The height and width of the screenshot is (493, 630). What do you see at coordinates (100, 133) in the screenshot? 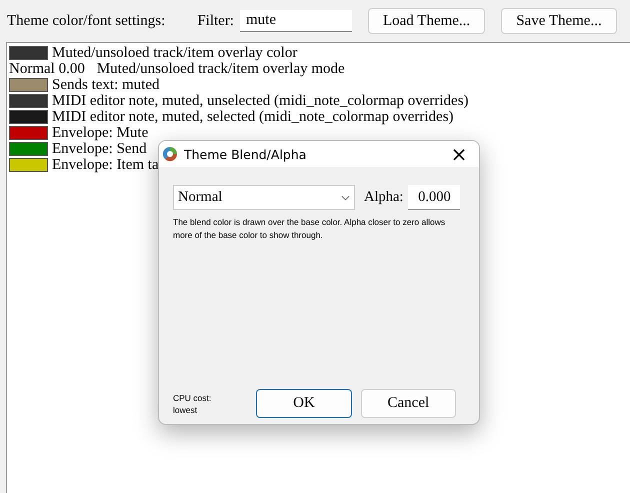
I see `setting-label: Envelope: Mute` at bounding box center [100, 133].